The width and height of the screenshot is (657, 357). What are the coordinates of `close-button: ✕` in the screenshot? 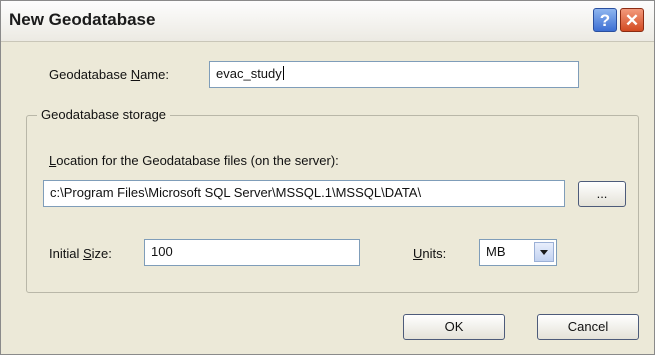 It's located at (632, 20).